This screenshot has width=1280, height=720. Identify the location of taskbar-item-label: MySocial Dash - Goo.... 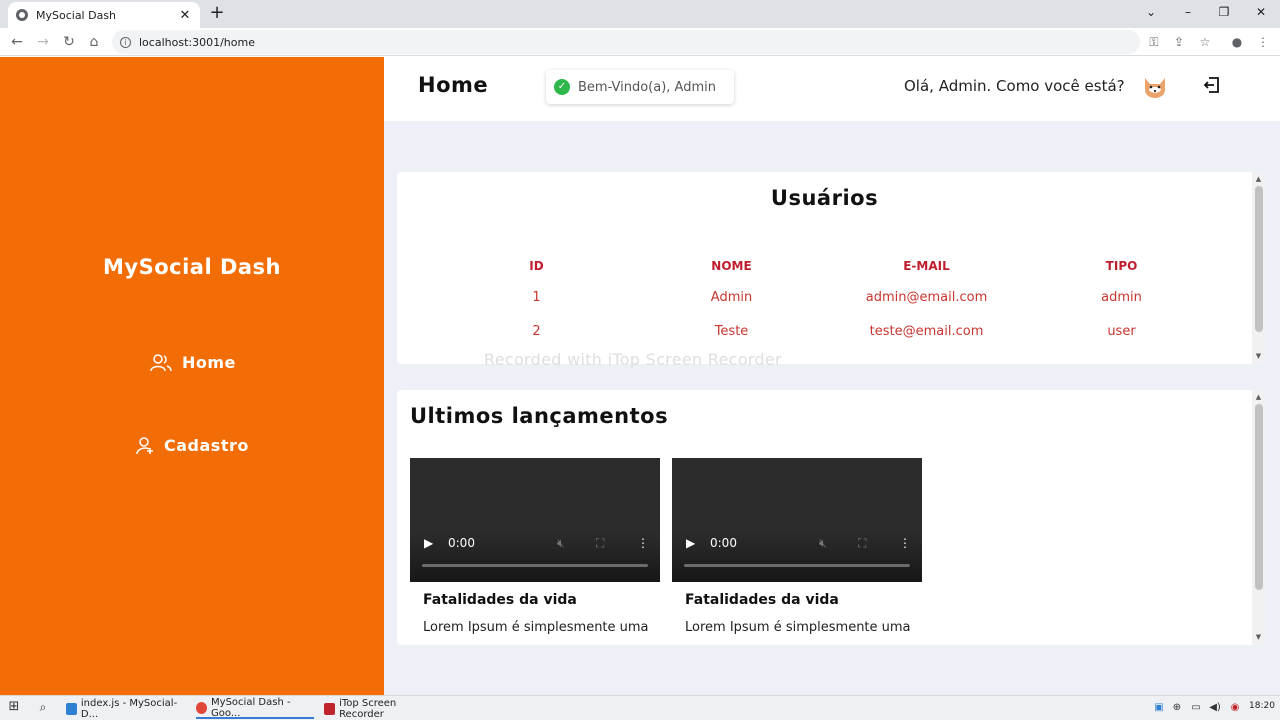
(251, 708).